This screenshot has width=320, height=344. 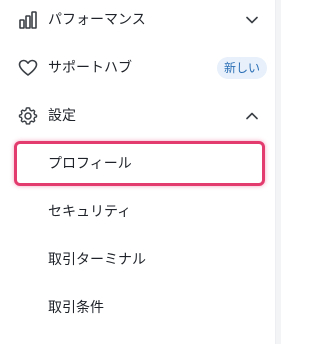 I want to click on gear-icon, so click(x=28, y=116).